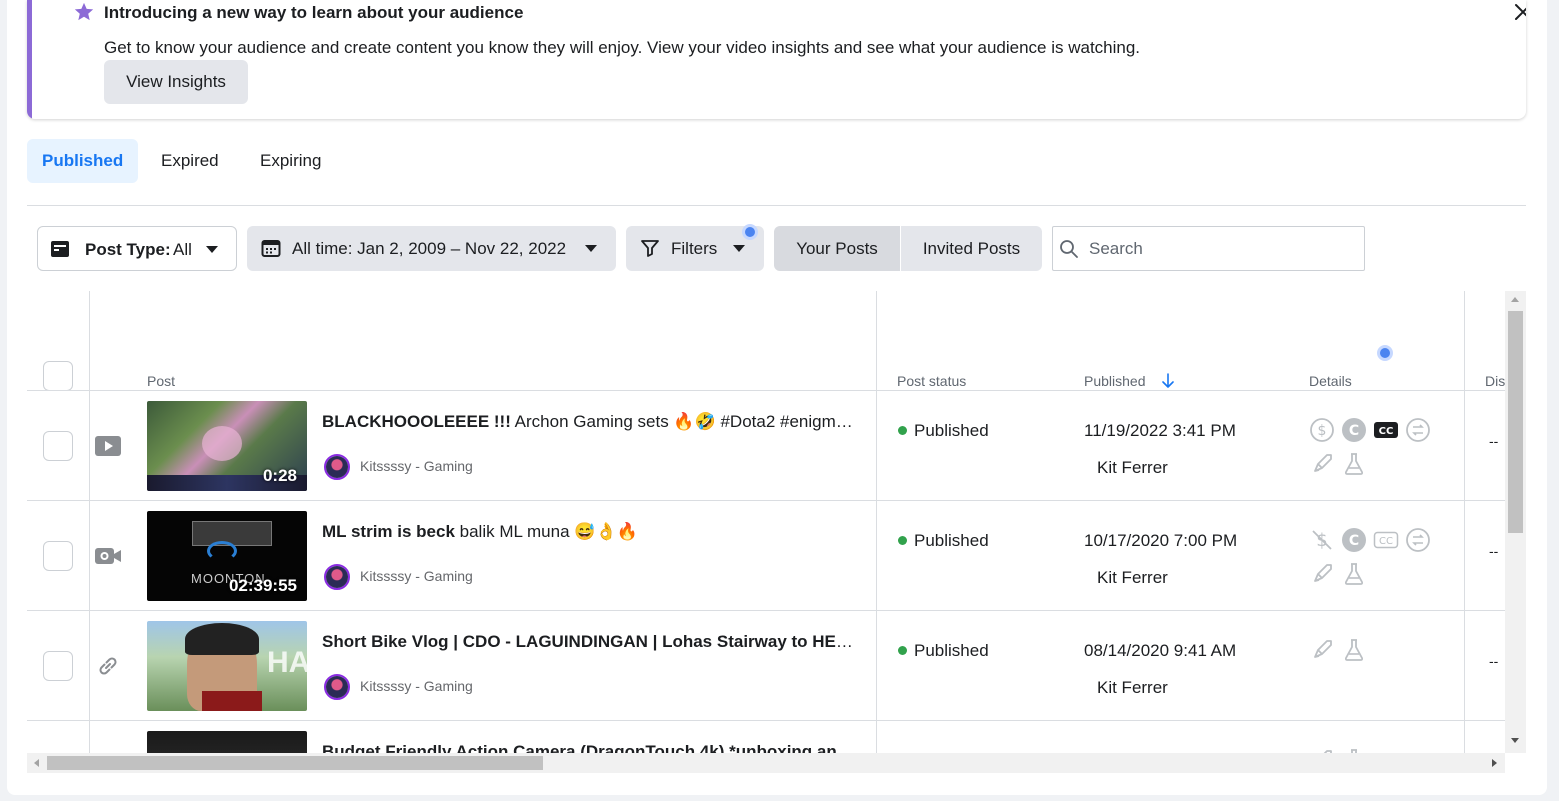 The height and width of the screenshot is (801, 1559). Describe the element at coordinates (1515, 299) in the screenshot. I see `scroll-up-arrow-icon` at that location.